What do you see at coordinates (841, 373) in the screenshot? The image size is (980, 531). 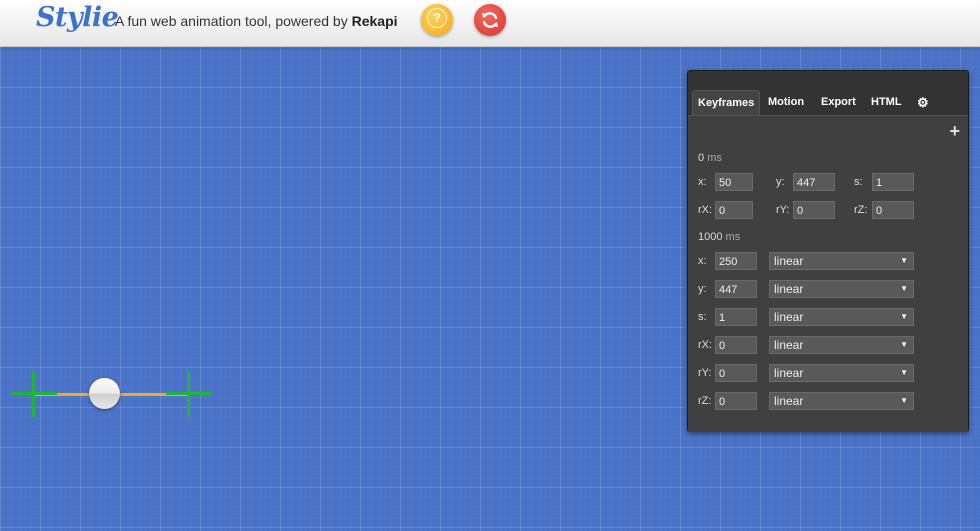 I see `ry-easing-select: linear ▼` at bounding box center [841, 373].